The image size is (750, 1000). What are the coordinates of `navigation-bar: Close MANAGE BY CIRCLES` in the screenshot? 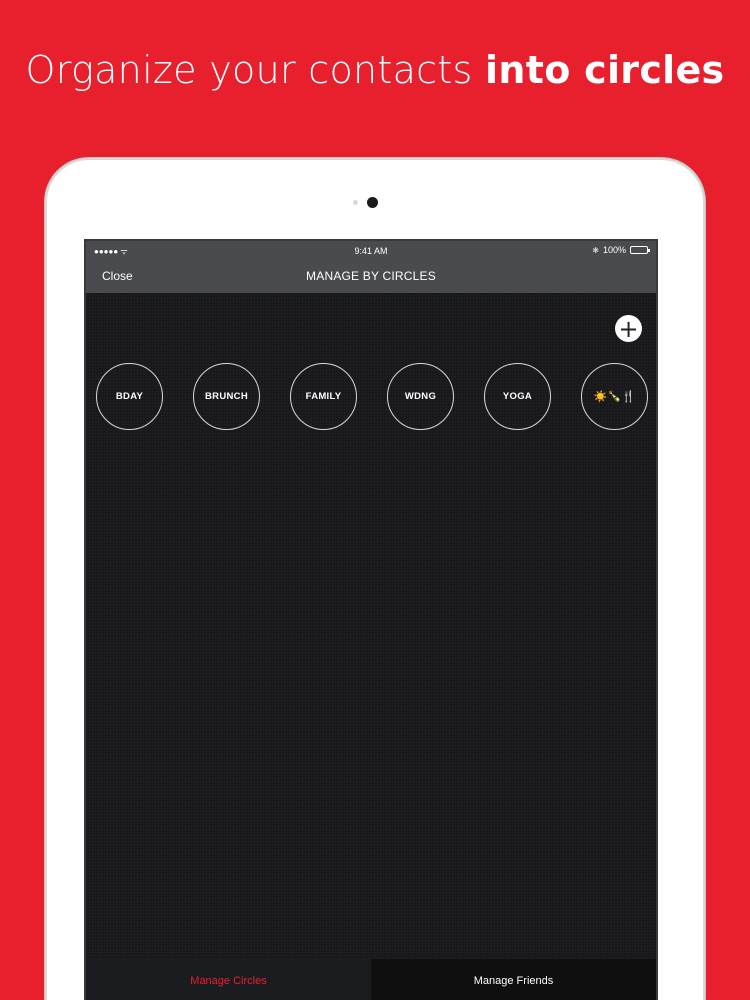 It's located at (371, 277).